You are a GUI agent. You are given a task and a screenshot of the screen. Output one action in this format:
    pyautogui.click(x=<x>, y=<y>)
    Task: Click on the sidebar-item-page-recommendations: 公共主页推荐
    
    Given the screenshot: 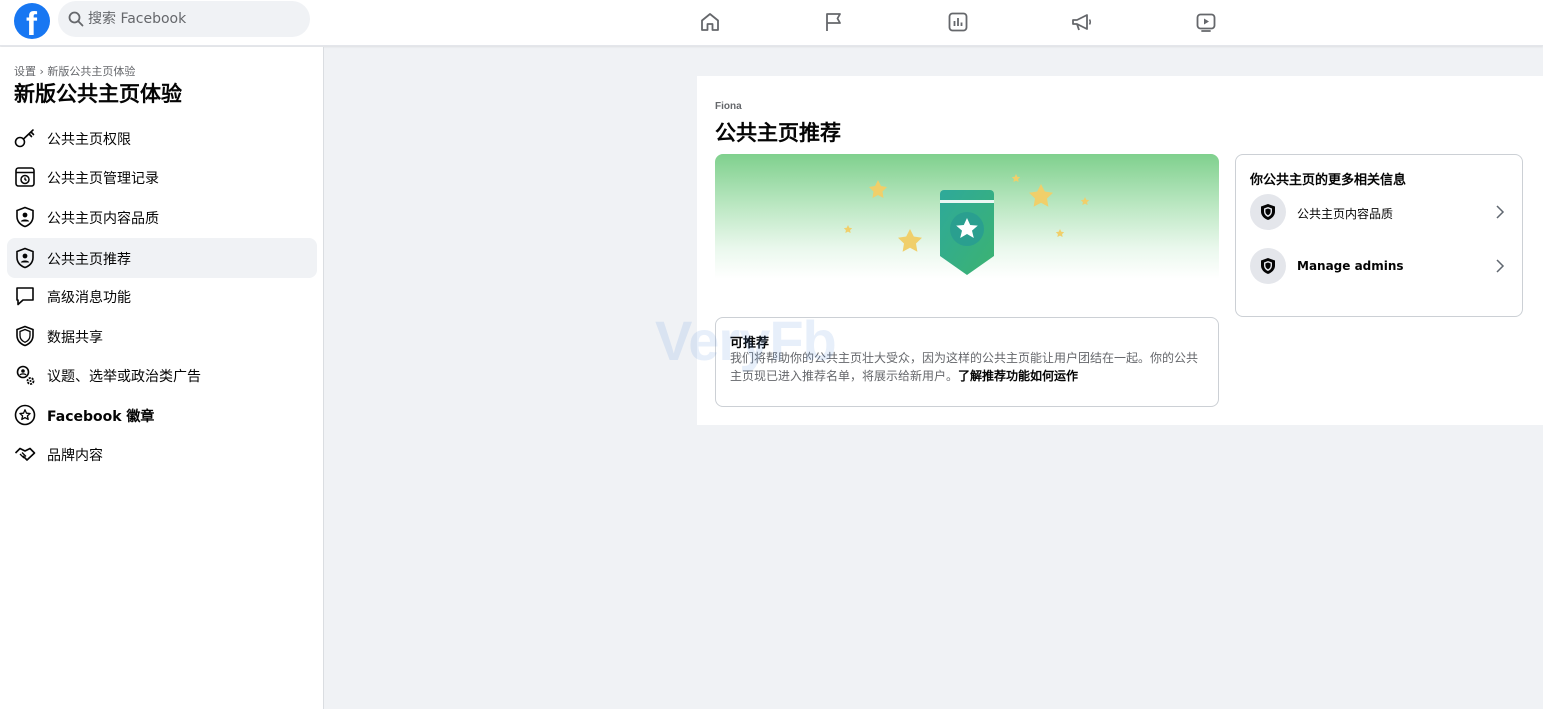 What is the action you would take?
    pyautogui.click(x=162, y=258)
    